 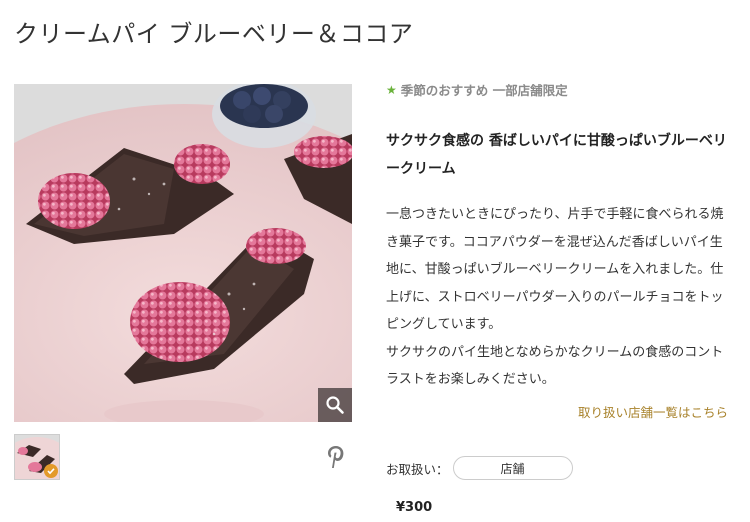 What do you see at coordinates (512, 468) in the screenshot?
I see `handling-badge: 店舗` at bounding box center [512, 468].